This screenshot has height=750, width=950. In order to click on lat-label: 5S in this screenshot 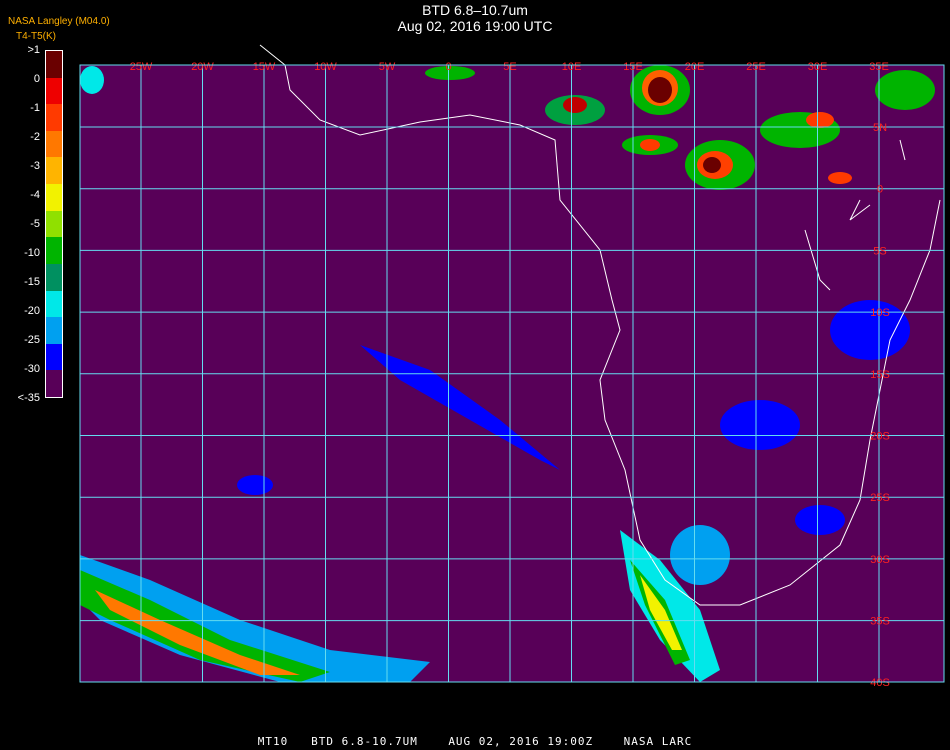, I will do `click(879, 251)`.